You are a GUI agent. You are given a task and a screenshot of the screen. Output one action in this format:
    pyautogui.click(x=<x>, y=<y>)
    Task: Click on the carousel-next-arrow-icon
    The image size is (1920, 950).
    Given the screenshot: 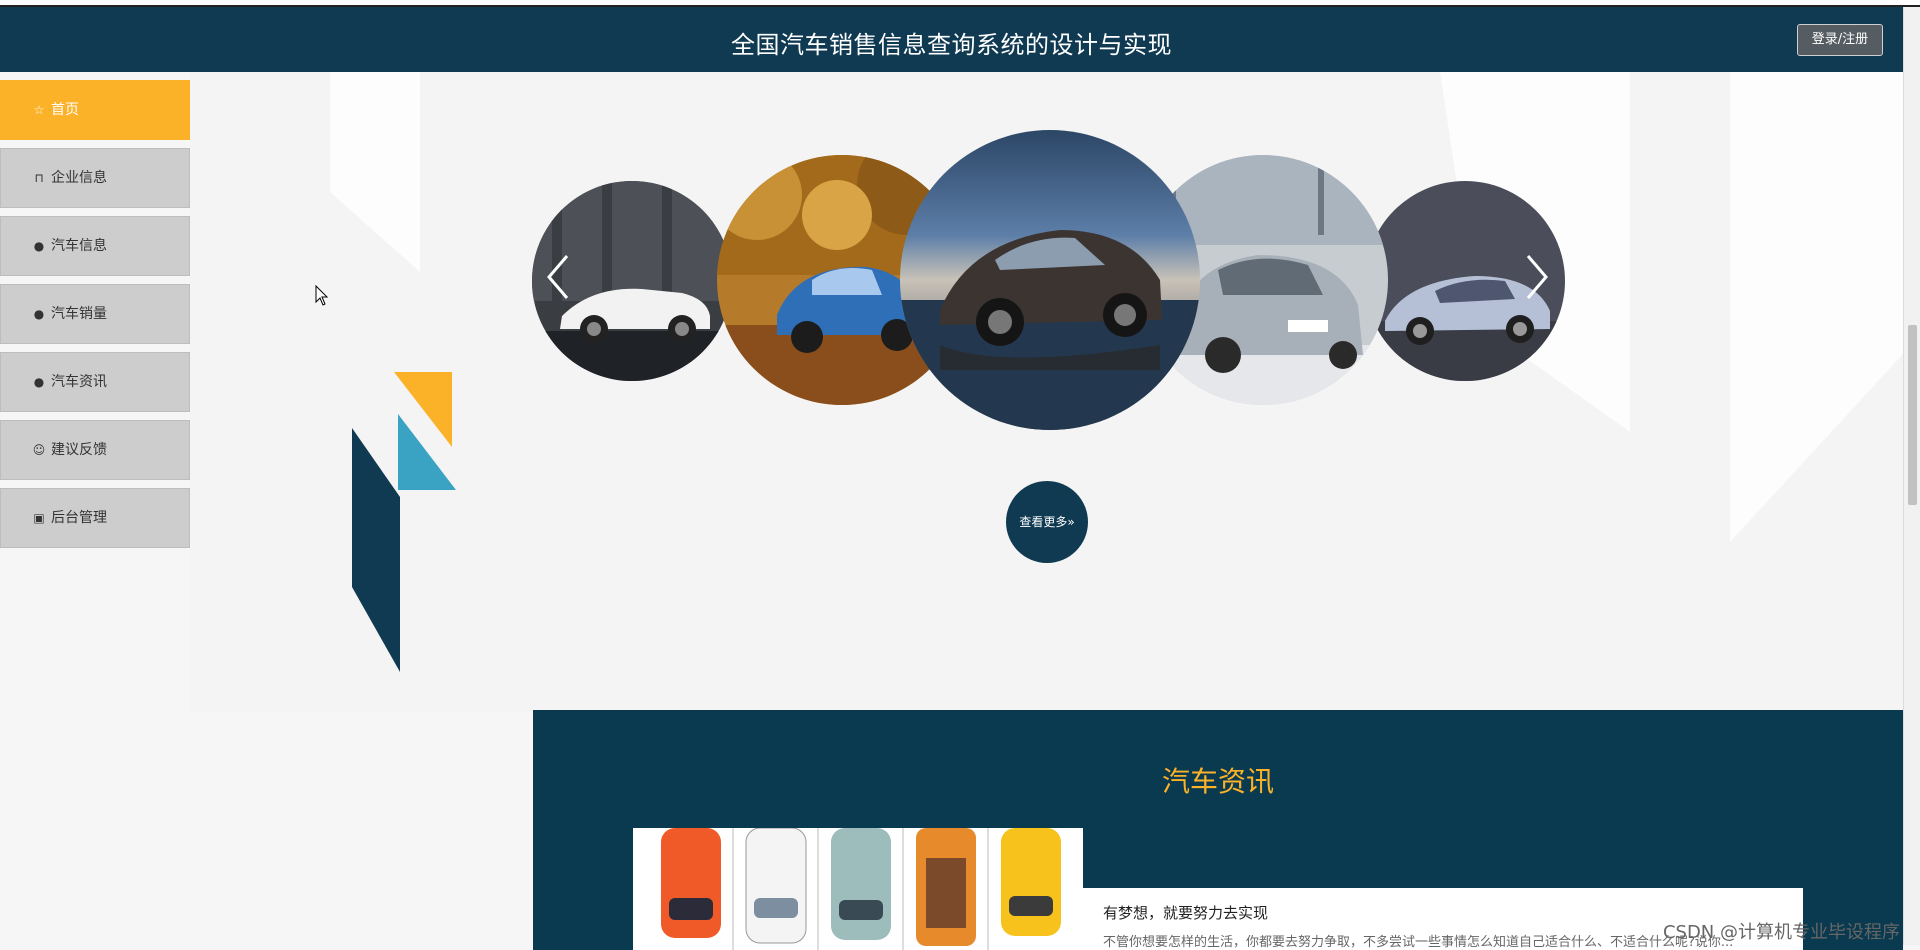 What is the action you would take?
    pyautogui.click(x=1537, y=277)
    